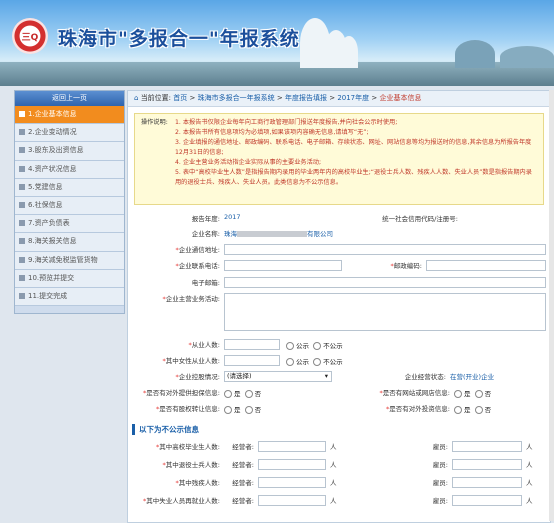 Image resolution: width=554 pixels, height=523 pixels. I want to click on sidebar-item: 4.资产状况信息, so click(69, 169).